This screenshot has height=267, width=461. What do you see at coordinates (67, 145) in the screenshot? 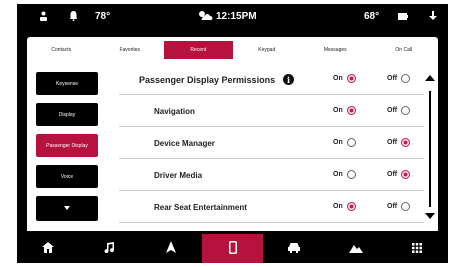
I see `sidebar-item-passenger-display: Passenger Display` at bounding box center [67, 145].